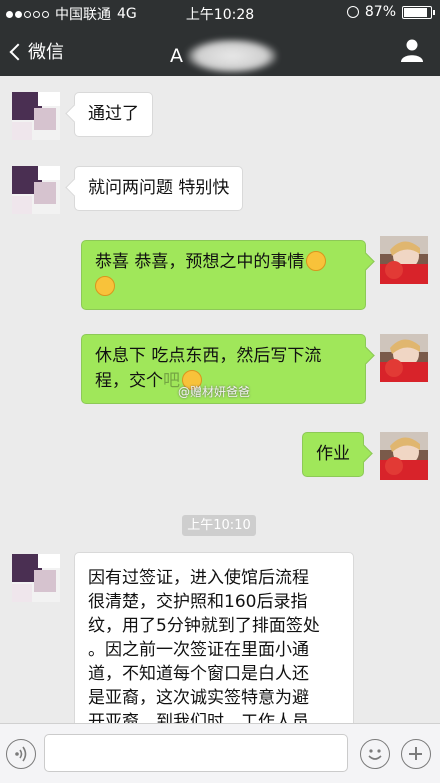 This screenshot has width=440, height=783. What do you see at coordinates (208, 356) in the screenshot?
I see `message-text: 休息下 吃点东西，然后写下流` at bounding box center [208, 356].